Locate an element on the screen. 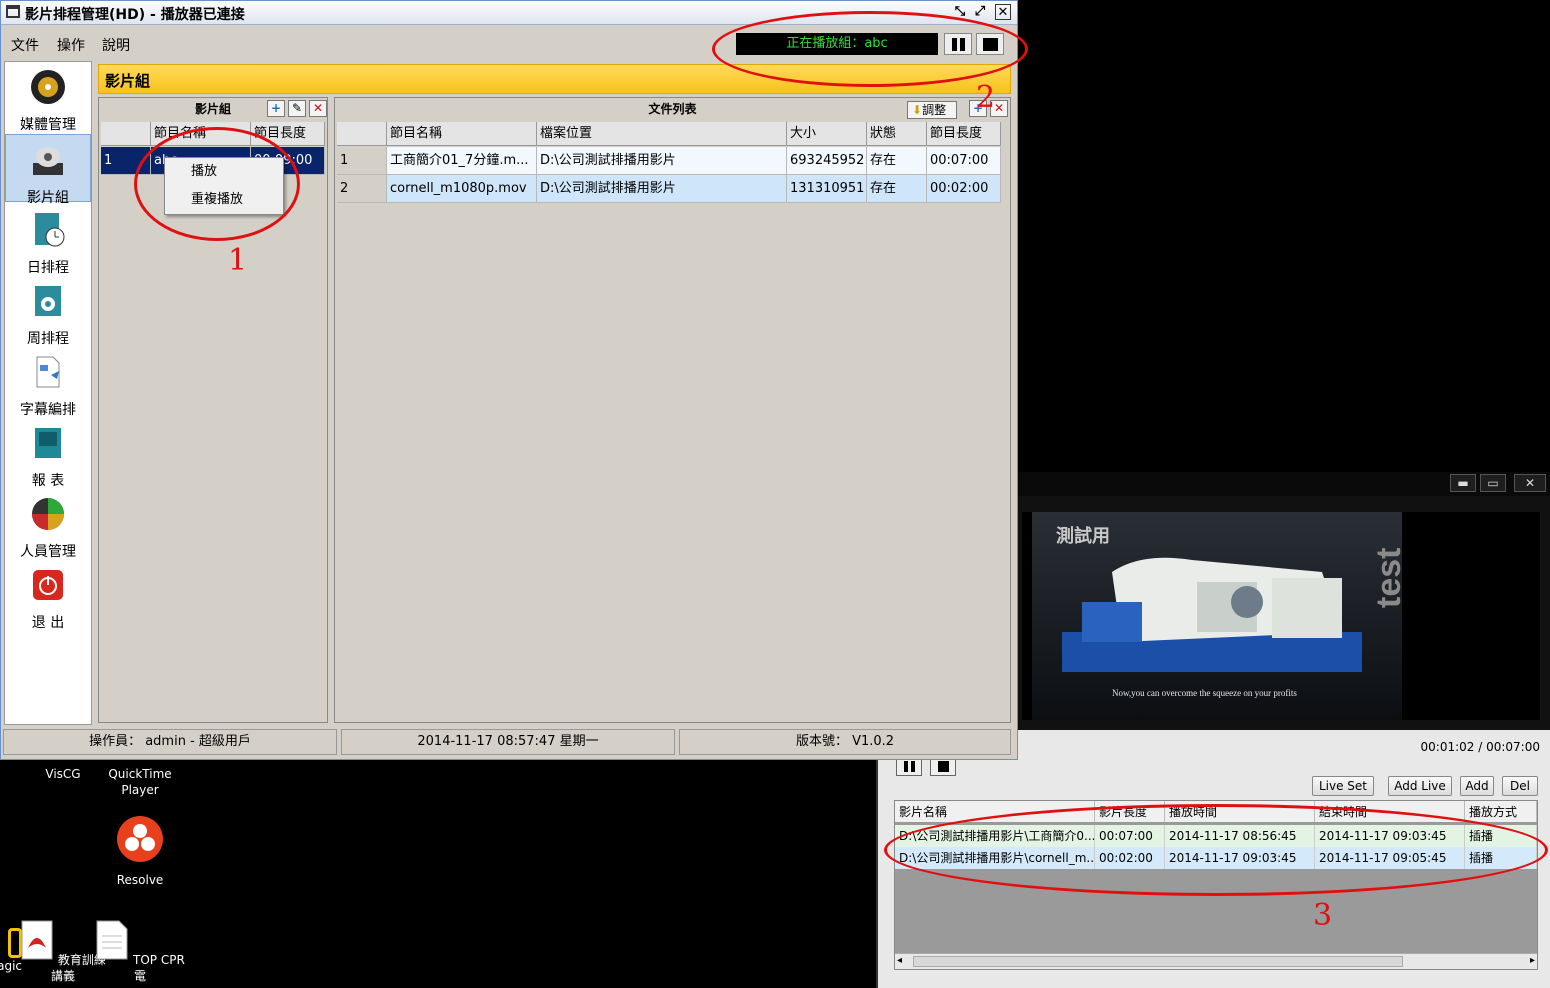  scroll-left-icon: ◂ is located at coordinates (899, 961).